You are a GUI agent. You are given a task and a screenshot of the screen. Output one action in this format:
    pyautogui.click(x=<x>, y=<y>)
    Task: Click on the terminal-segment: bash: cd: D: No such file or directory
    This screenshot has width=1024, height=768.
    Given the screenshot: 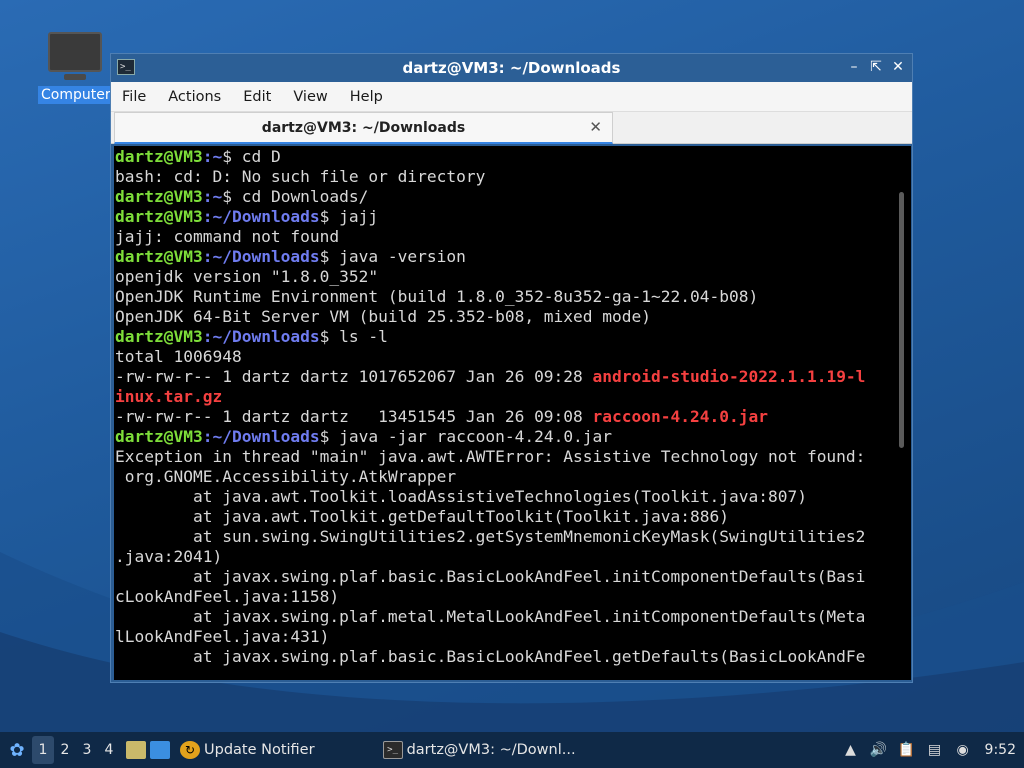 What is the action you would take?
    pyautogui.click(x=300, y=176)
    